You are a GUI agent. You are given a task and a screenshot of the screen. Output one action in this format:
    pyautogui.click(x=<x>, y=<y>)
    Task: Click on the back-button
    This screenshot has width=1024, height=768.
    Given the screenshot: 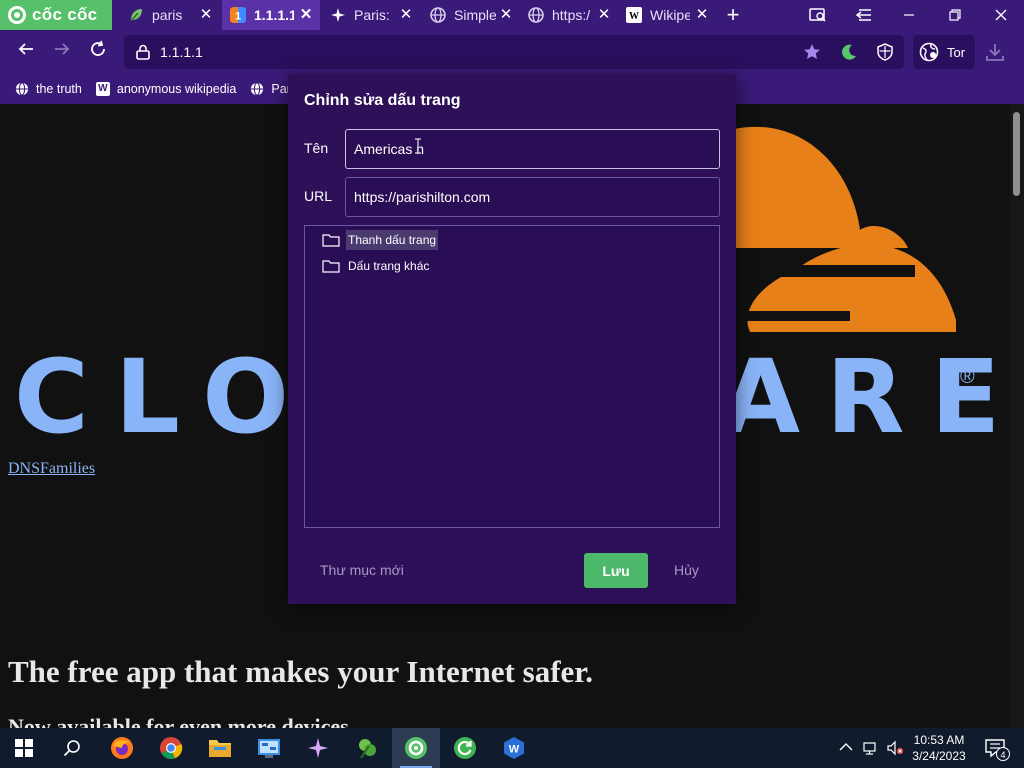 What is the action you would take?
    pyautogui.click(x=26, y=52)
    